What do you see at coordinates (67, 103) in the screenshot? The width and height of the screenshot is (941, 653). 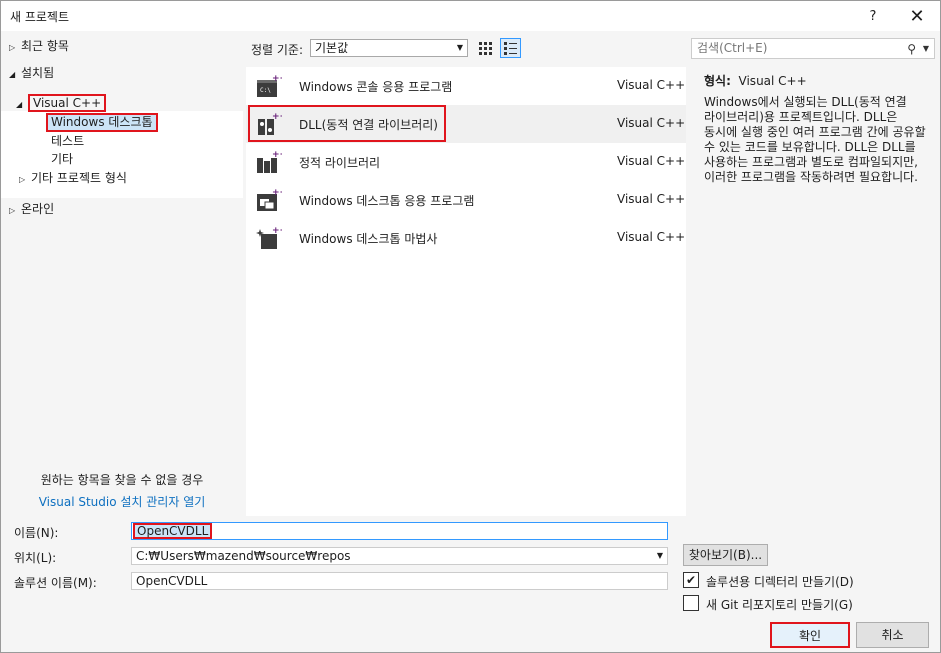 I see `visual-cpp-highlight: Visual C++` at bounding box center [67, 103].